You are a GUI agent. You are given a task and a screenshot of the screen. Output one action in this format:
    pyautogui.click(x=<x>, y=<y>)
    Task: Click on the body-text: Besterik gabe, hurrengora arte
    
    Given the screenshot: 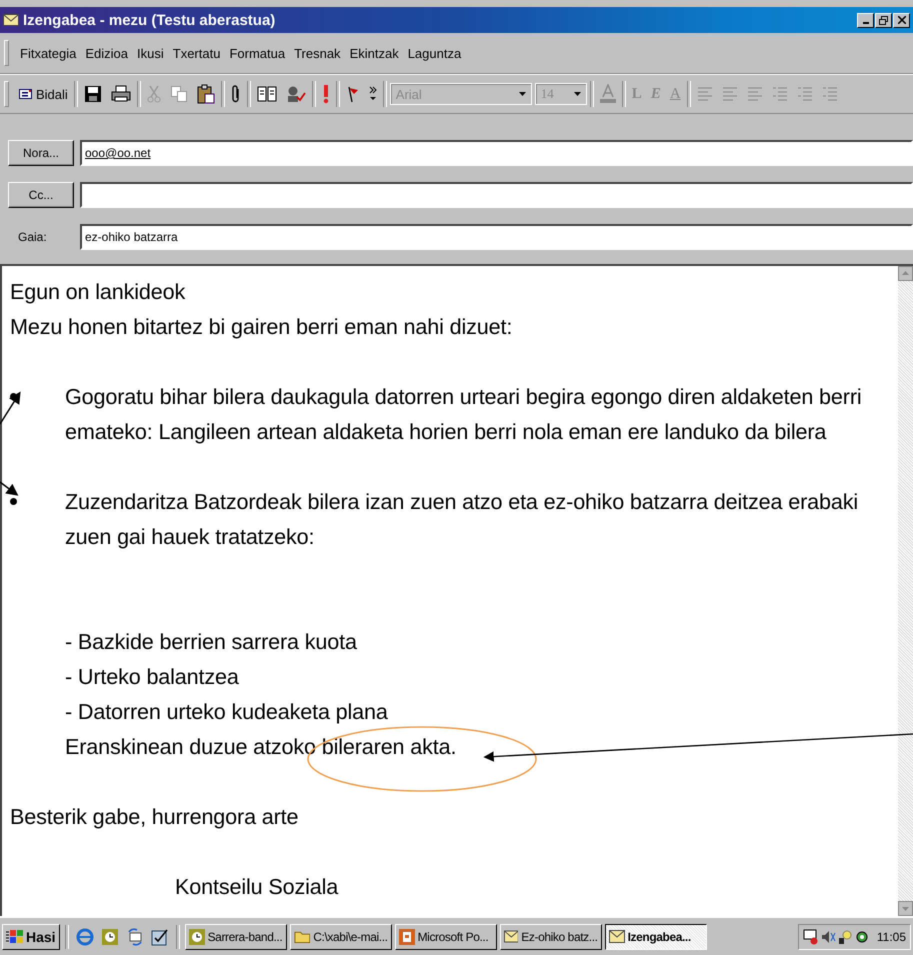 What is the action you would take?
    pyautogui.click(x=154, y=817)
    